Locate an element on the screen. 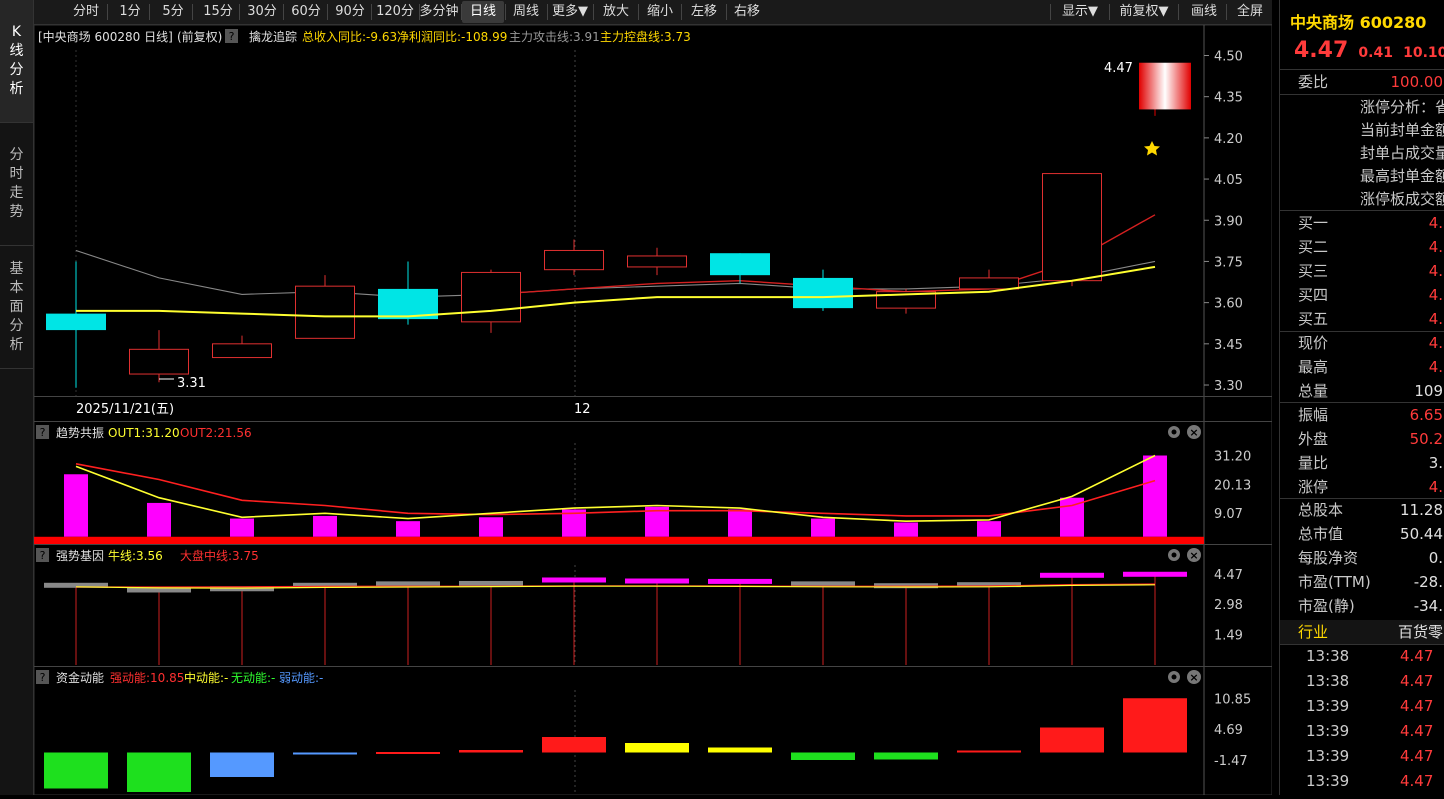 The width and height of the screenshot is (1444, 799). quote-value: -28. is located at coordinates (1428, 582).